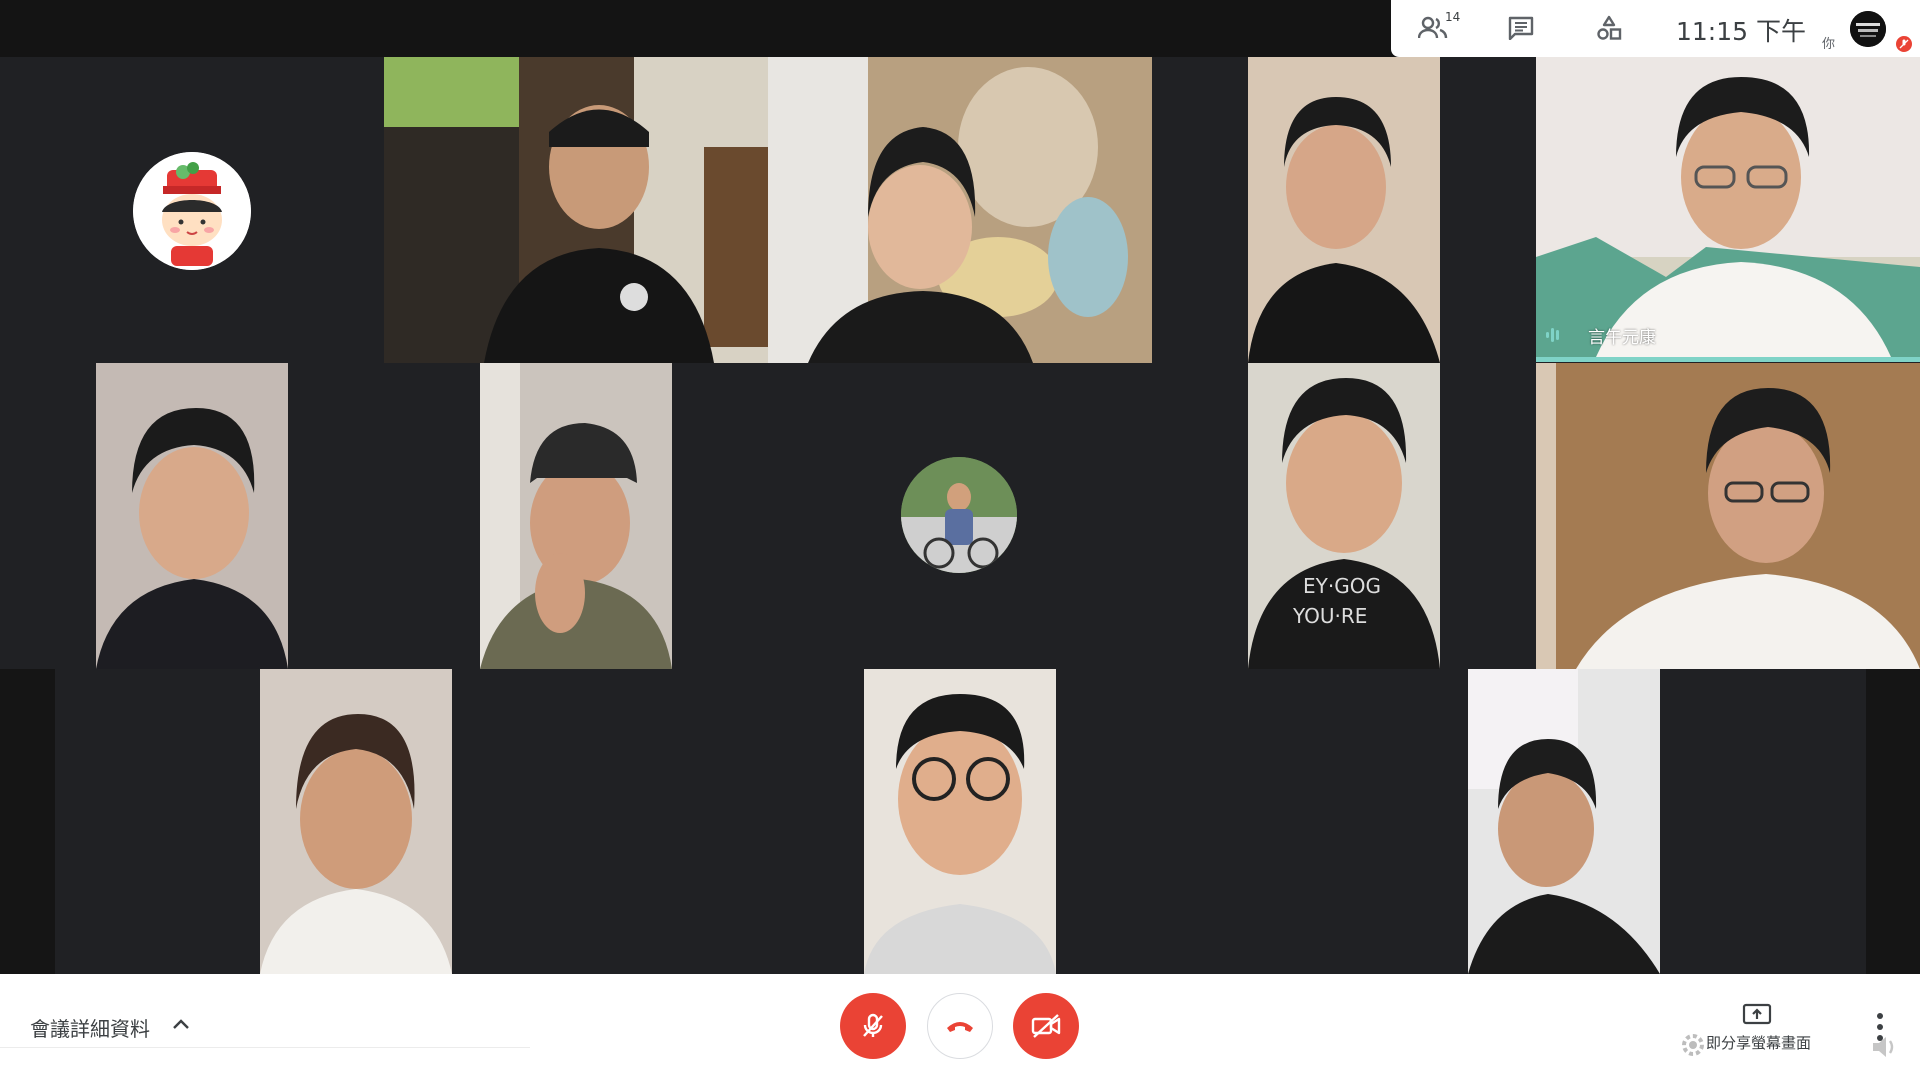 The width and height of the screenshot is (1920, 1080). I want to click on chevron-up-icon, so click(181, 1025).